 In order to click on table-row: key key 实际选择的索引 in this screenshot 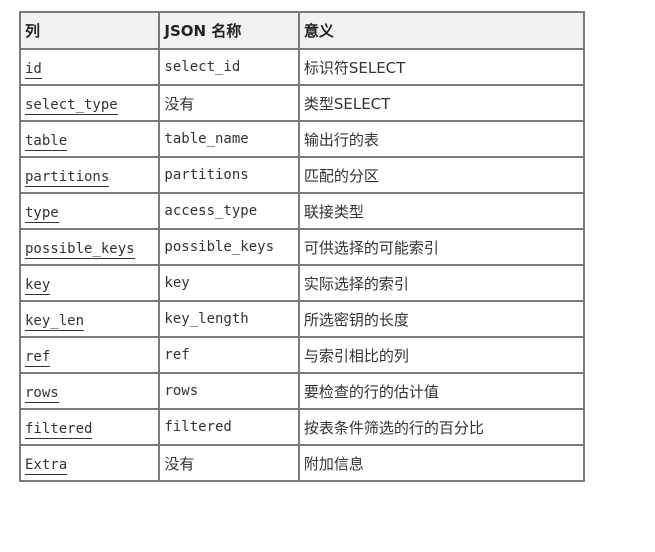, I will do `click(302, 283)`.